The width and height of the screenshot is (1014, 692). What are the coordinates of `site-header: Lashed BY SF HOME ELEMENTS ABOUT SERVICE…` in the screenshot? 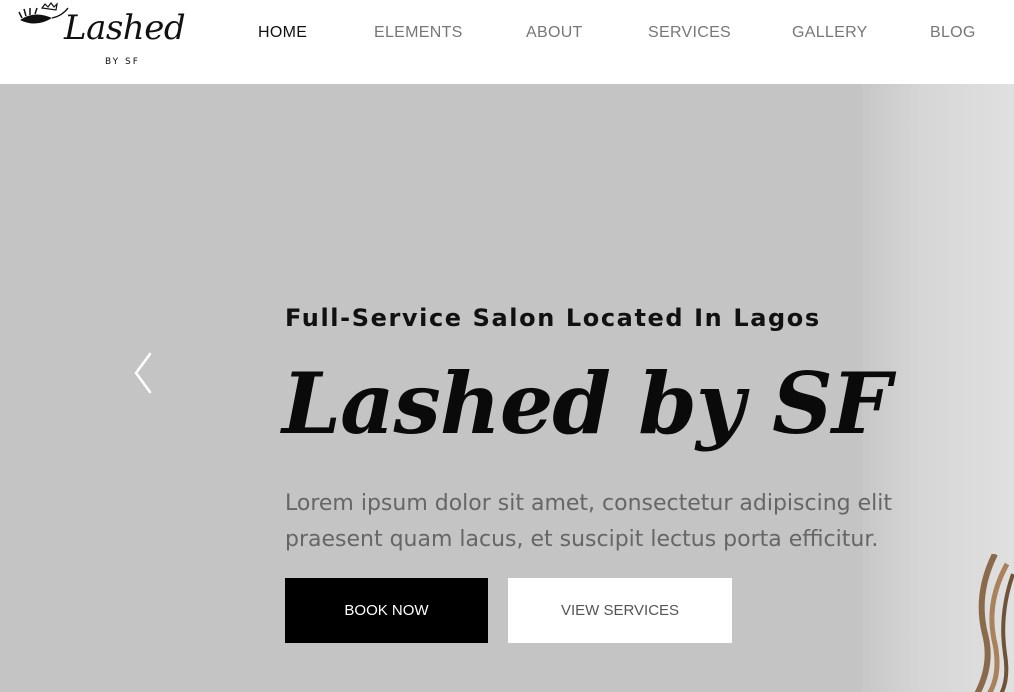 It's located at (507, 42).